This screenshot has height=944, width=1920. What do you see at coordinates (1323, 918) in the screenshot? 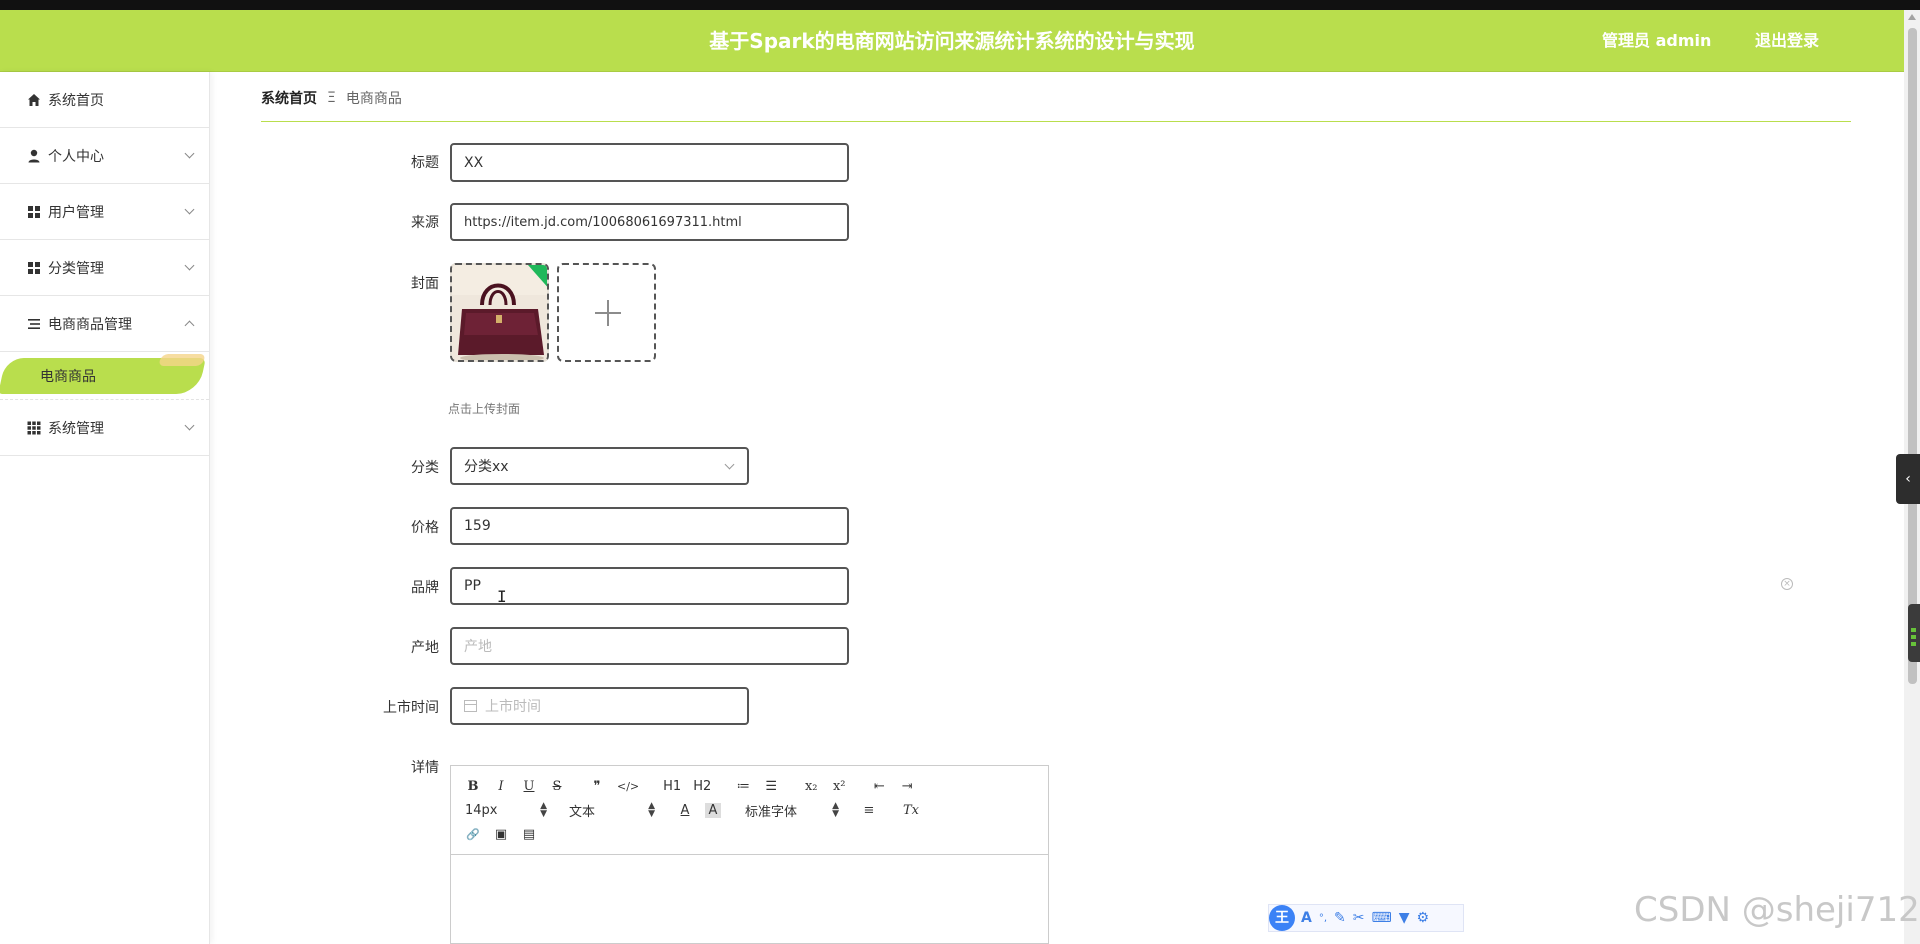
I see `ime-punctuation-icon: °,` at bounding box center [1323, 918].